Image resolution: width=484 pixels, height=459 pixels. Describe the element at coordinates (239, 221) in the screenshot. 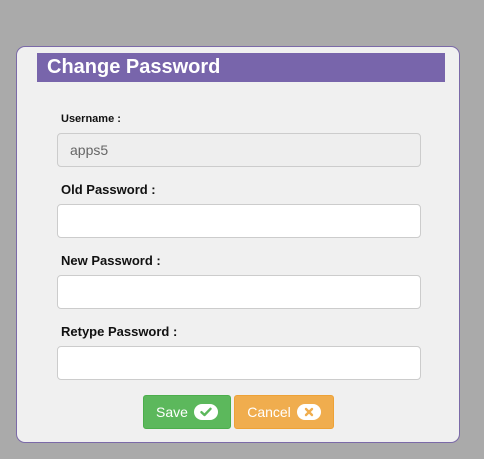

I see `old-password-field` at that location.